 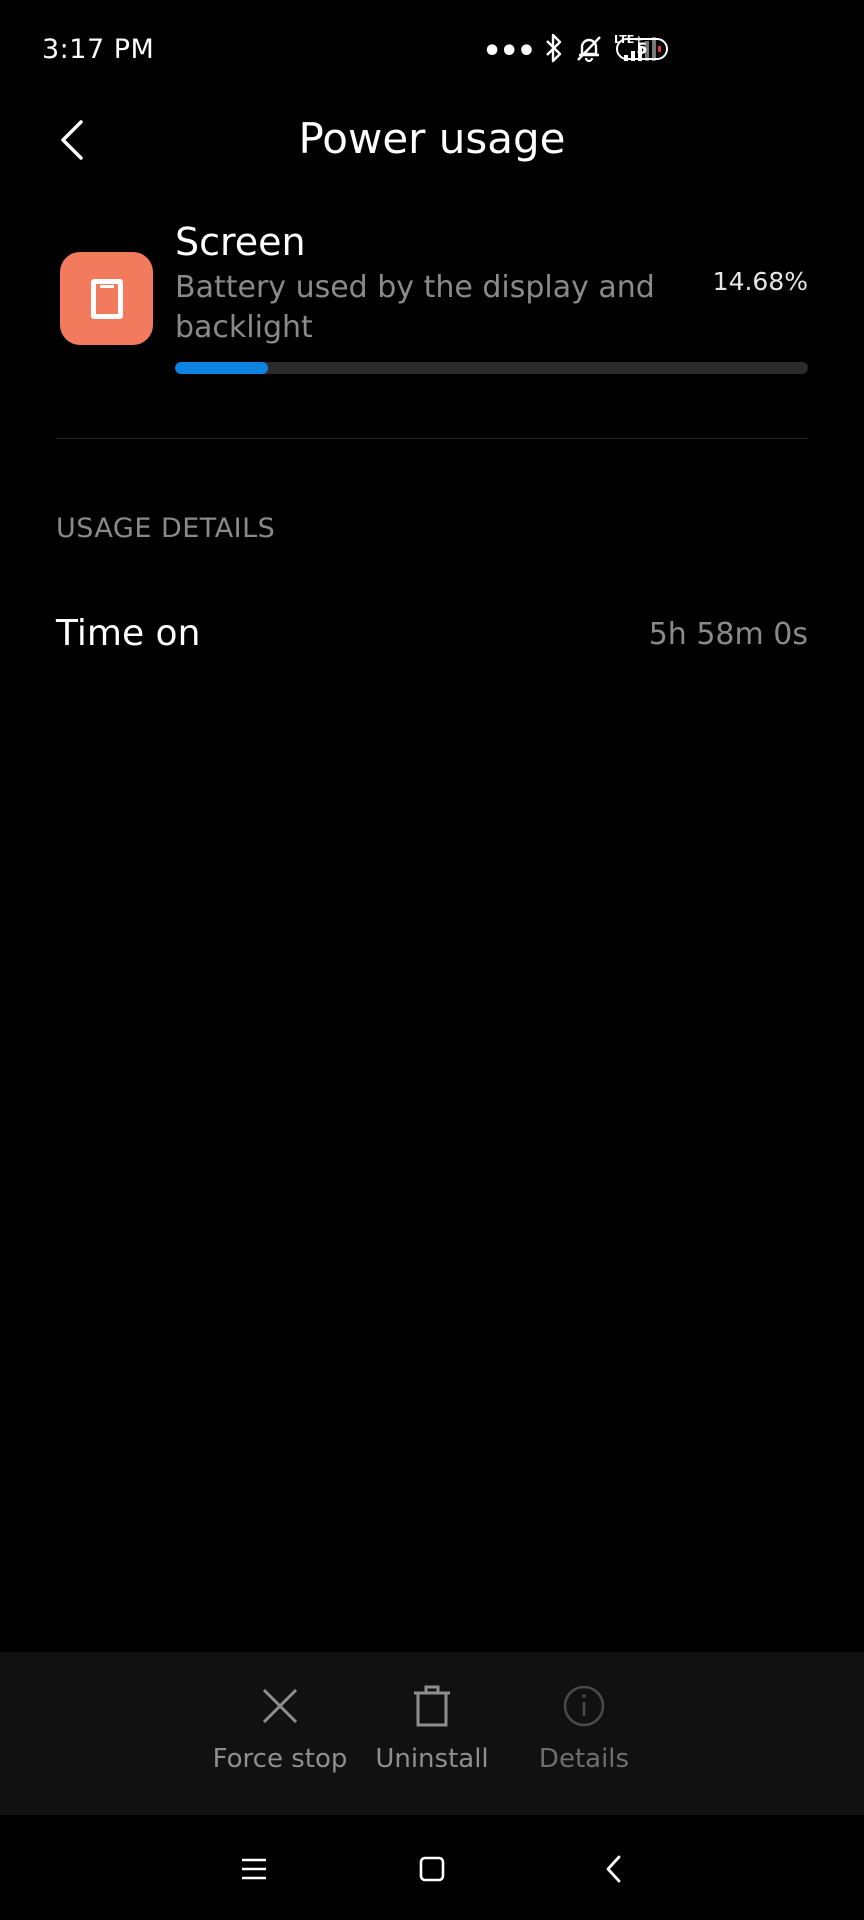 I want to click on screen-icon-glyph, so click(x=106, y=298).